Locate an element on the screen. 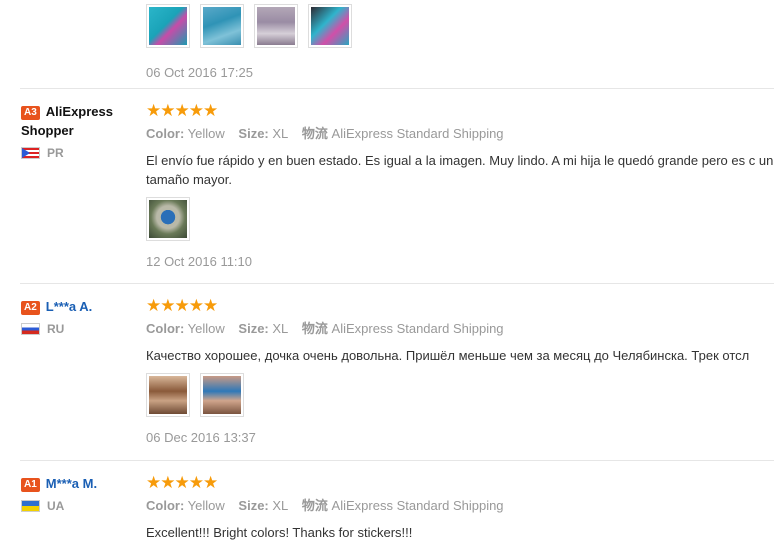 The width and height of the screenshot is (774, 544). buyer-level-badge: A3 is located at coordinates (30, 113).